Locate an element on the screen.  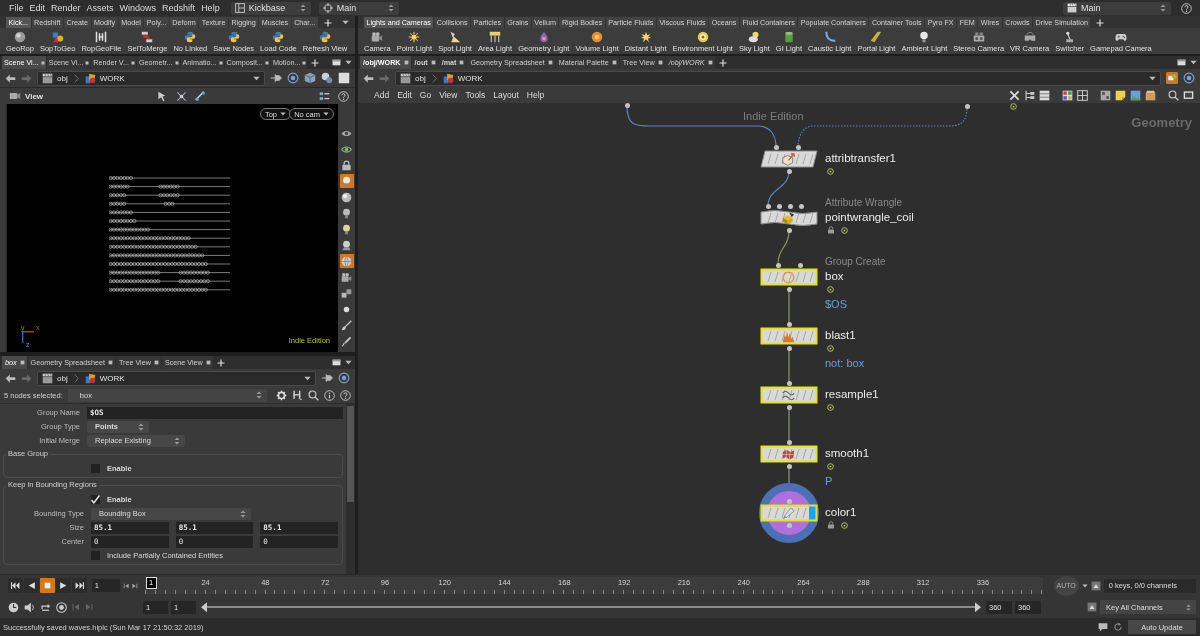
spheres-icon is located at coordinates (327, 78).